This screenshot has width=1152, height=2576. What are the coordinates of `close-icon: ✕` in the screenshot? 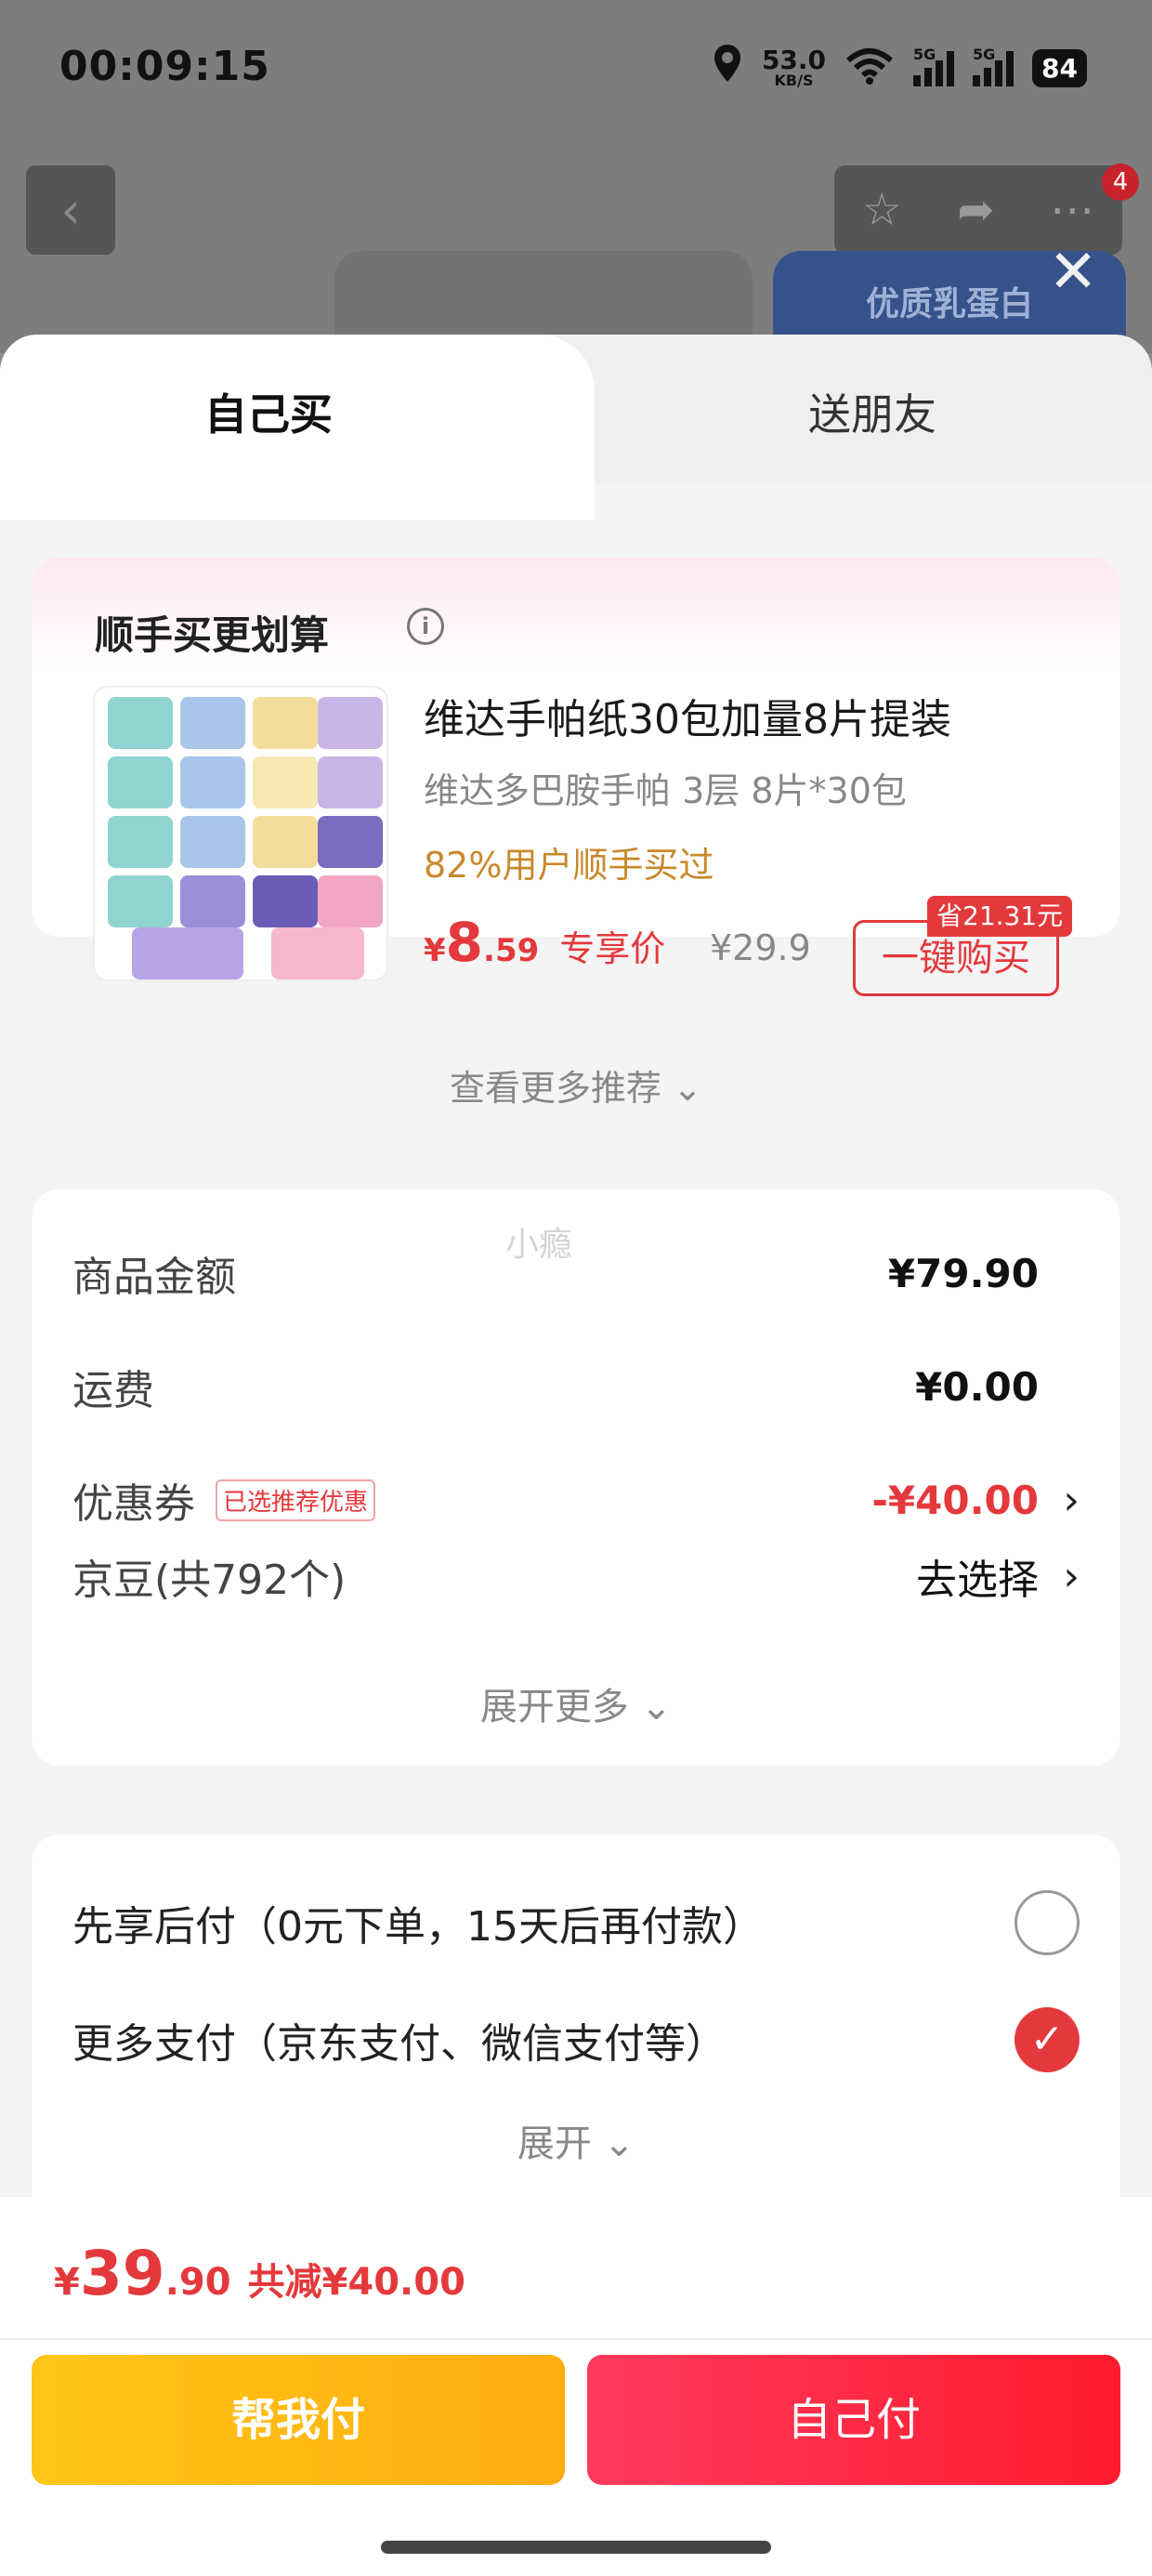 It's located at (1073, 272).